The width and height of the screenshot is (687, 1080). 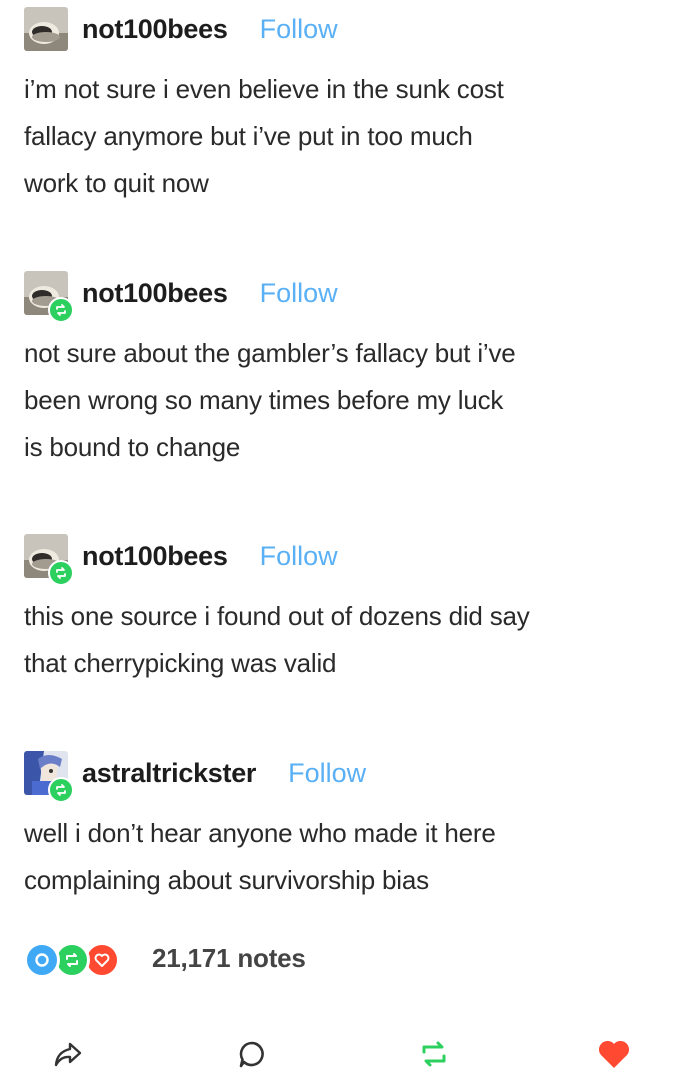 I want to click on note-icons, so click(x=80, y=958).